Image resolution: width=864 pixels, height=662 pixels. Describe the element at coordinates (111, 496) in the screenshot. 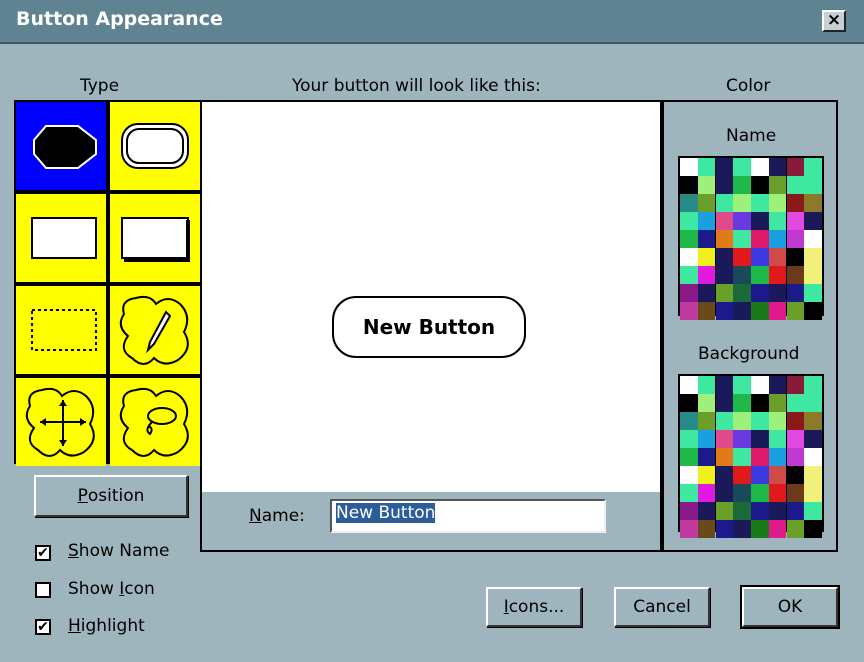

I see `position-button: Position` at that location.